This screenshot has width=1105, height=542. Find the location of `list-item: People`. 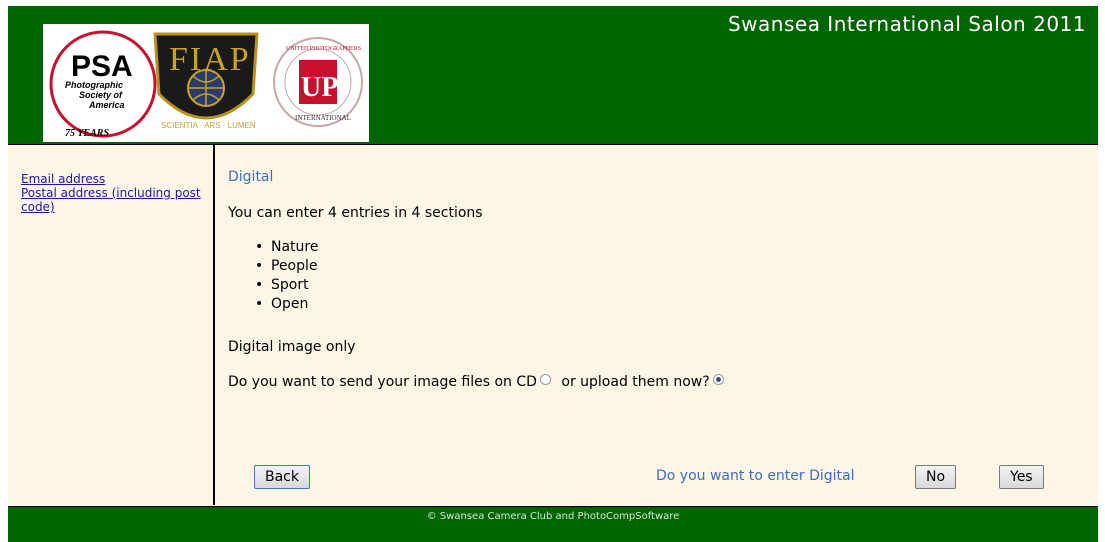

list-item: People is located at coordinates (286, 266).